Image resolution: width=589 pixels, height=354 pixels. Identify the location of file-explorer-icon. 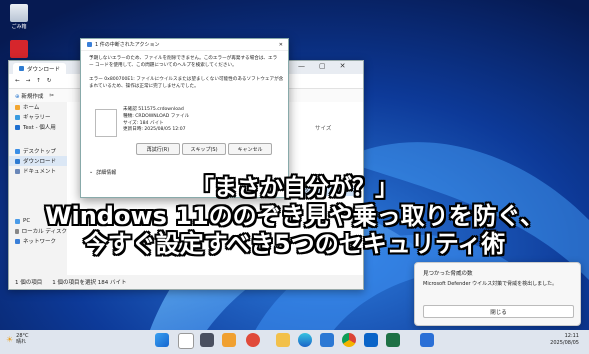
(283, 340).